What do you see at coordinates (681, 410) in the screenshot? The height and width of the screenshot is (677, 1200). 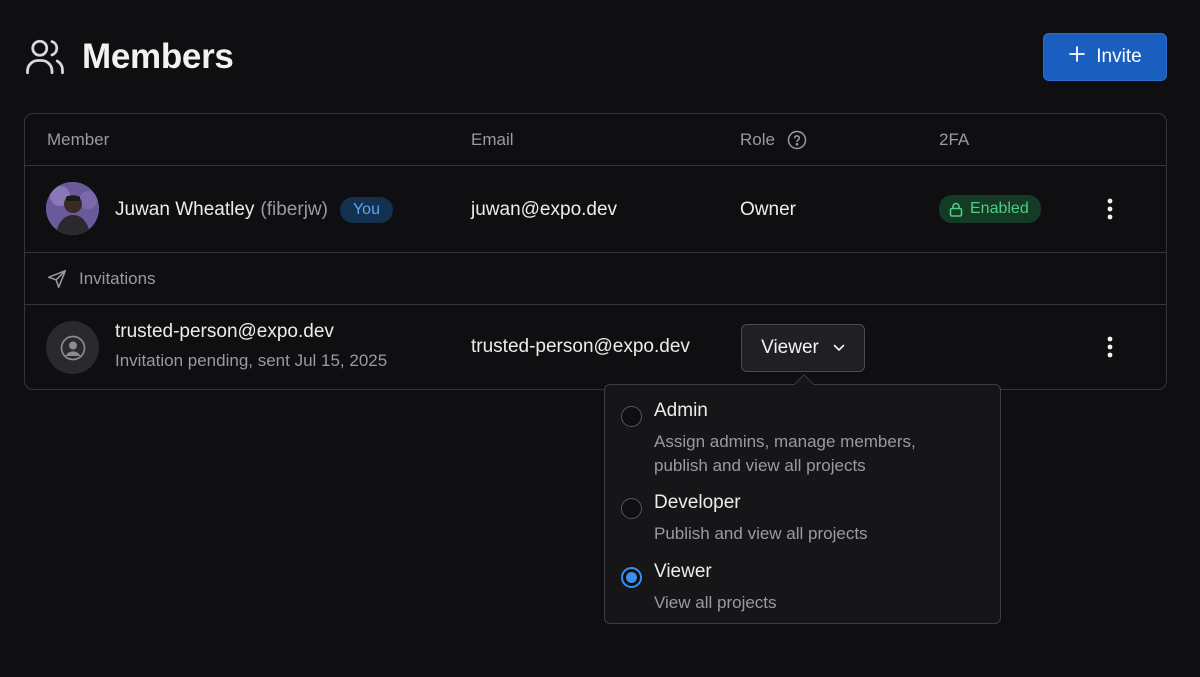 I see `role-option-label: Admin` at bounding box center [681, 410].